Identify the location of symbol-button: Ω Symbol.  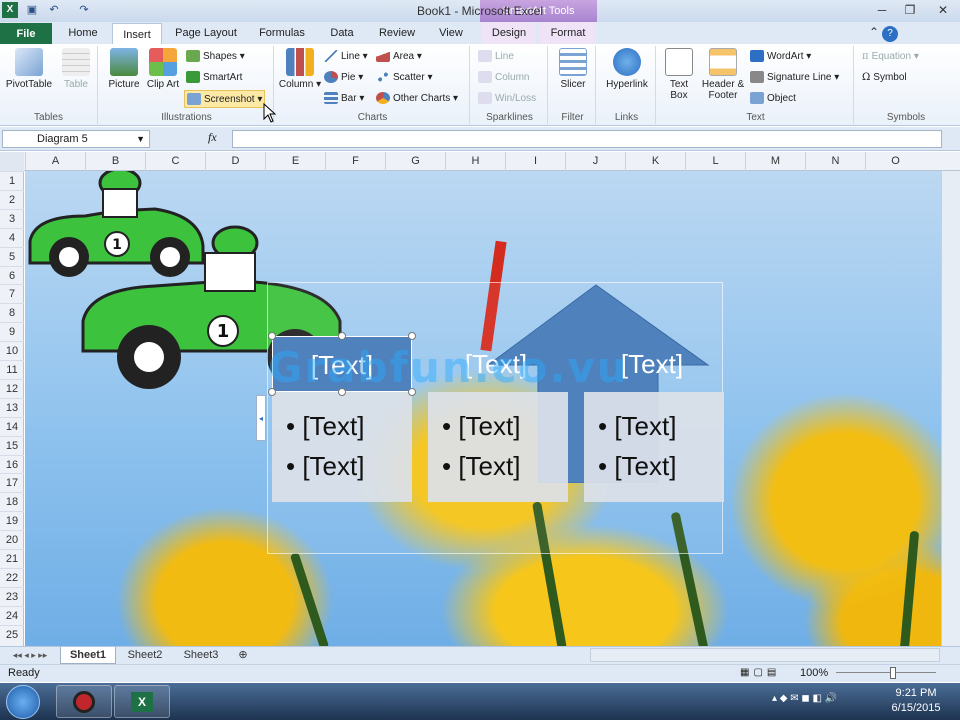
(884, 78).